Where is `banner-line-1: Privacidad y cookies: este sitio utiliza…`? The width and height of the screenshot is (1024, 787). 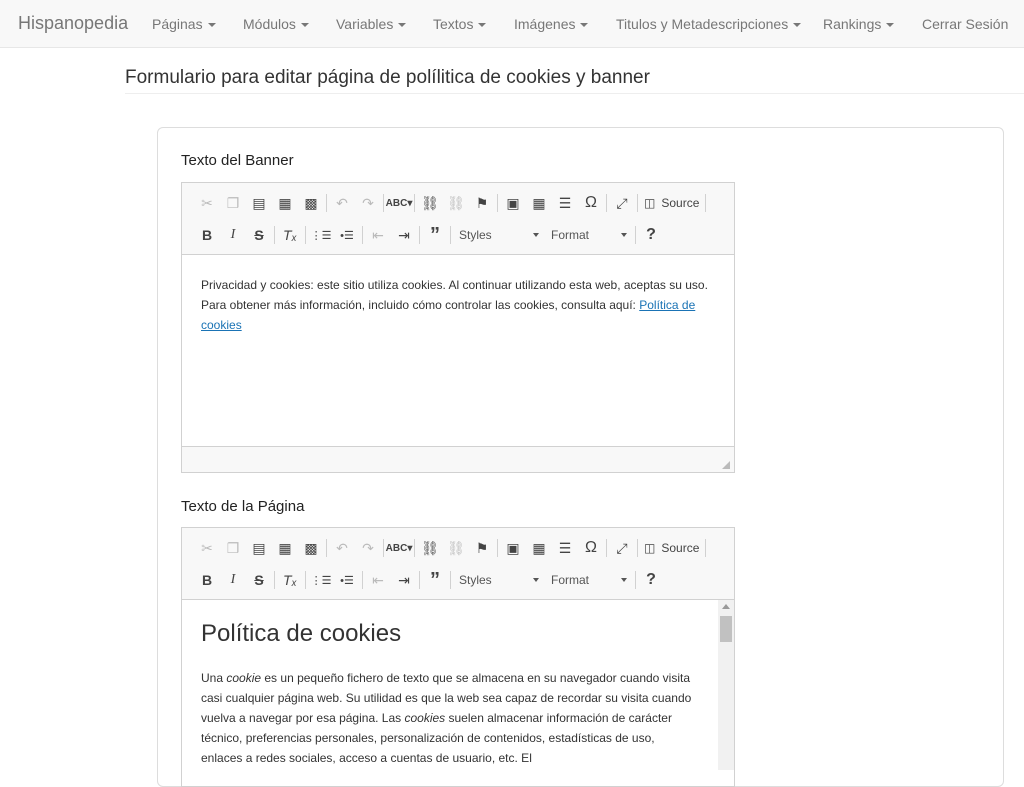 banner-line-1: Privacidad y cookies: este sitio utiliza… is located at coordinates (454, 285).